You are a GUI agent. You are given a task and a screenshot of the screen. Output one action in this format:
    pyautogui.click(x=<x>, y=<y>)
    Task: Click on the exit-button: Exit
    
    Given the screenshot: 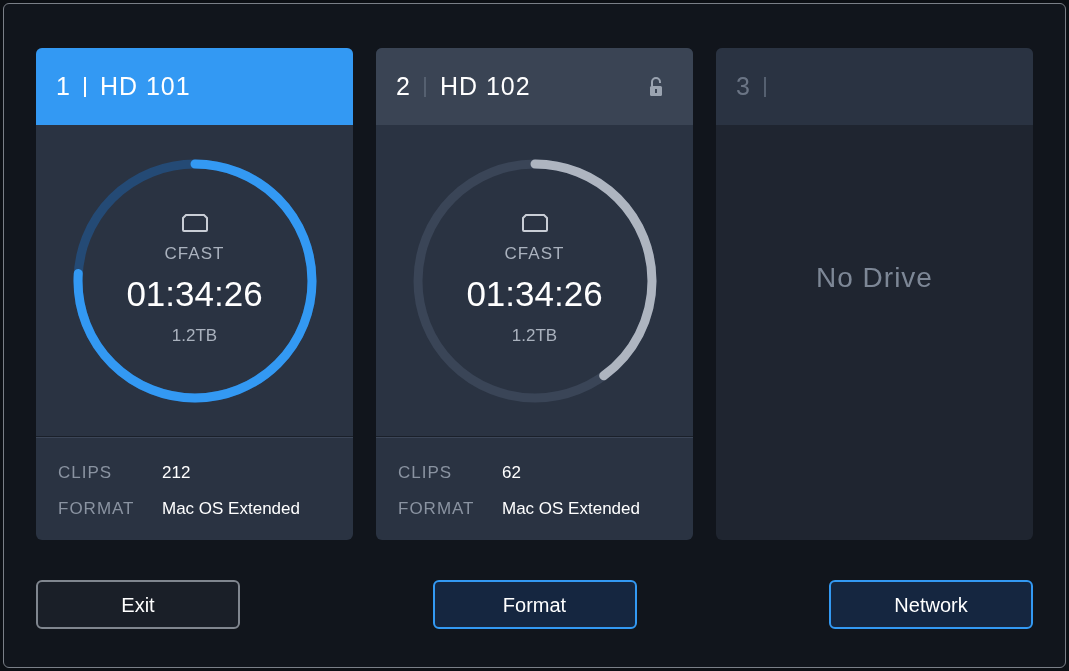 What is the action you would take?
    pyautogui.click(x=138, y=604)
    